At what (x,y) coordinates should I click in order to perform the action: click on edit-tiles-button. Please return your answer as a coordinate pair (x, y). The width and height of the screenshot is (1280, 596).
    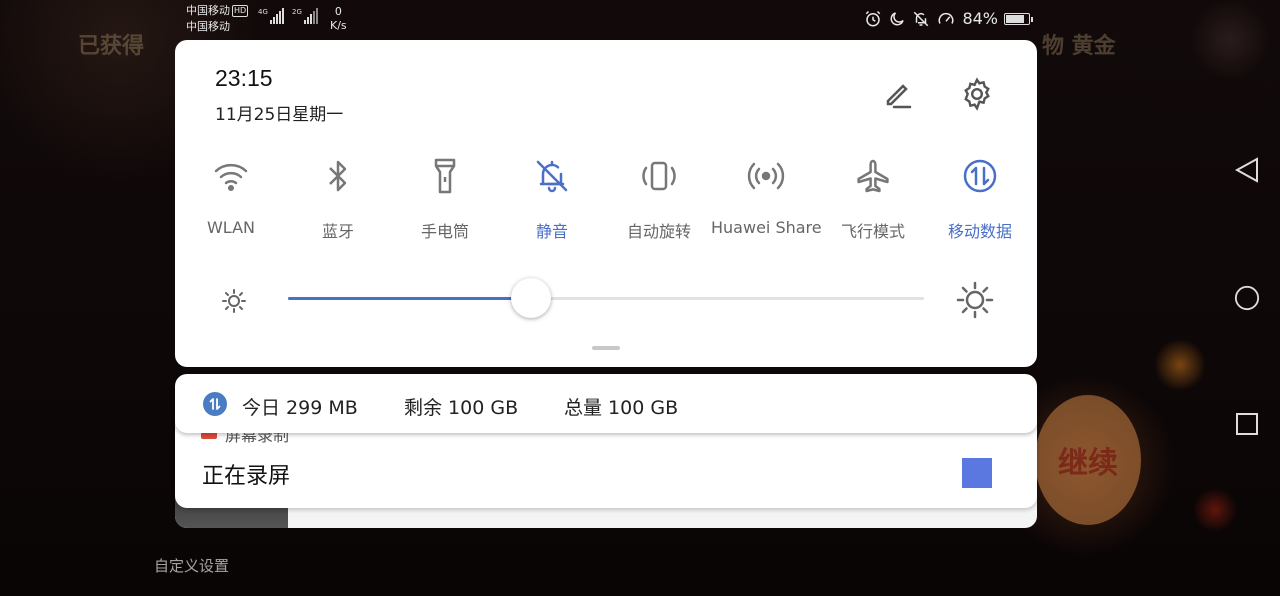
    Looking at the image, I should click on (897, 94).